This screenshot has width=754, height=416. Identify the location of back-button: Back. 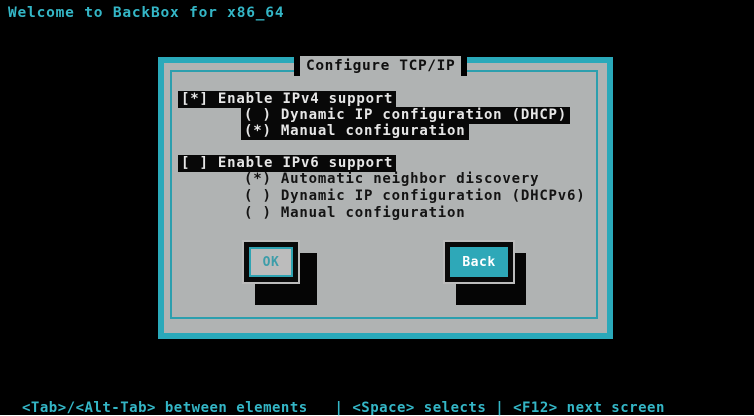
(479, 262).